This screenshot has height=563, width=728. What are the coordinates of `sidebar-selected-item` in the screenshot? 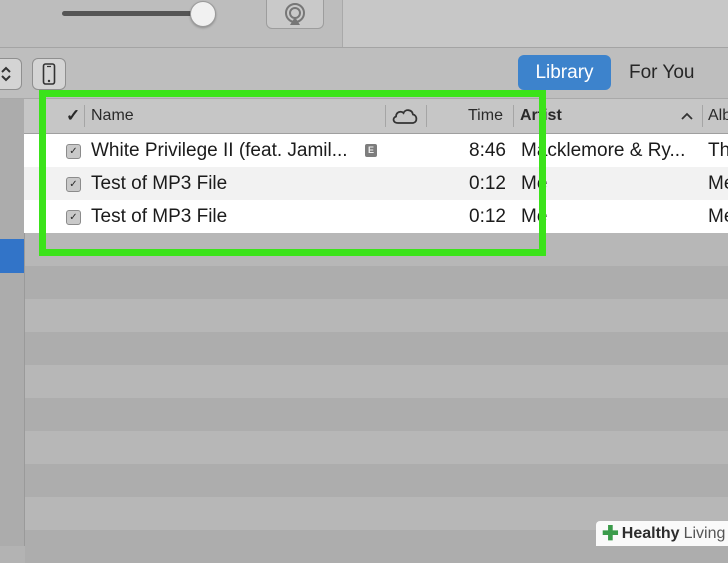 It's located at (12, 256).